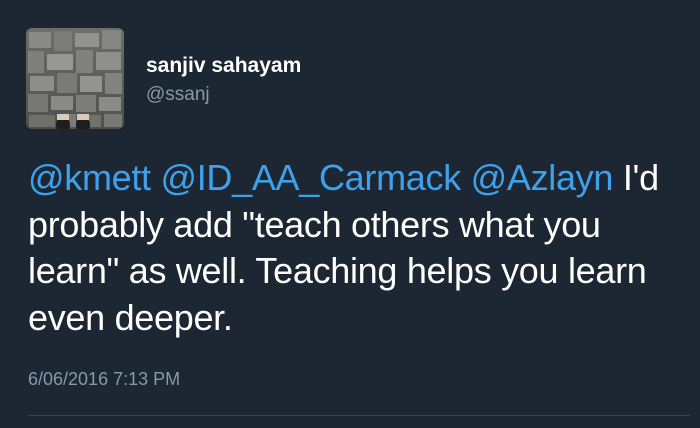 This screenshot has width=700, height=428. I want to click on author-handle: @ssanj, so click(178, 95).